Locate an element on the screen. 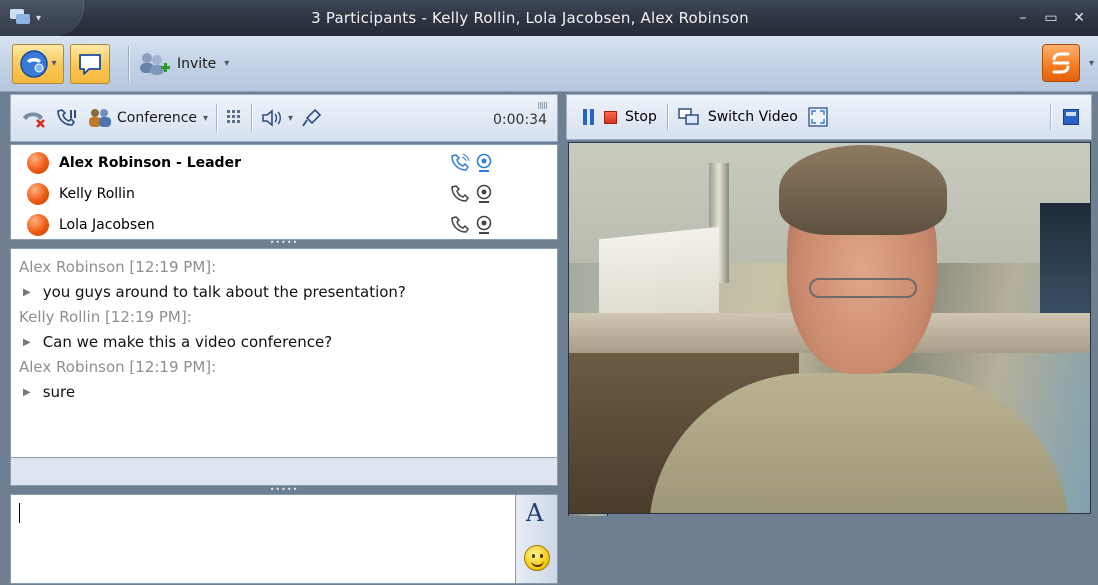  participant-row: Alex Robinson - Leader is located at coordinates (284, 162).